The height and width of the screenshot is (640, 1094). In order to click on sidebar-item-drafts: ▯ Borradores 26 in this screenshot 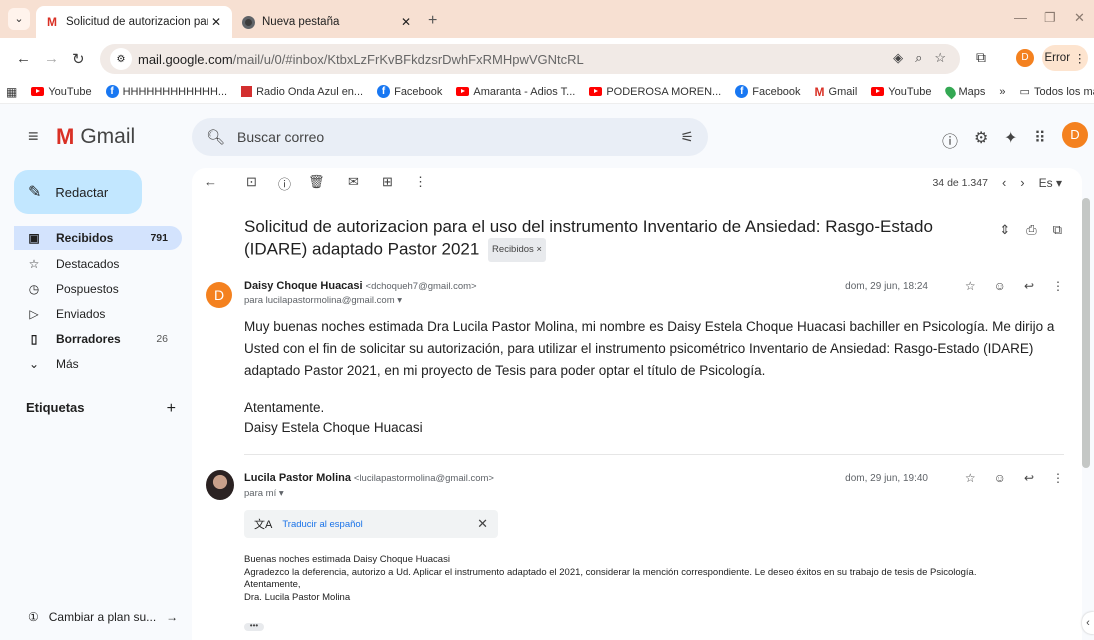, I will do `click(98, 339)`.